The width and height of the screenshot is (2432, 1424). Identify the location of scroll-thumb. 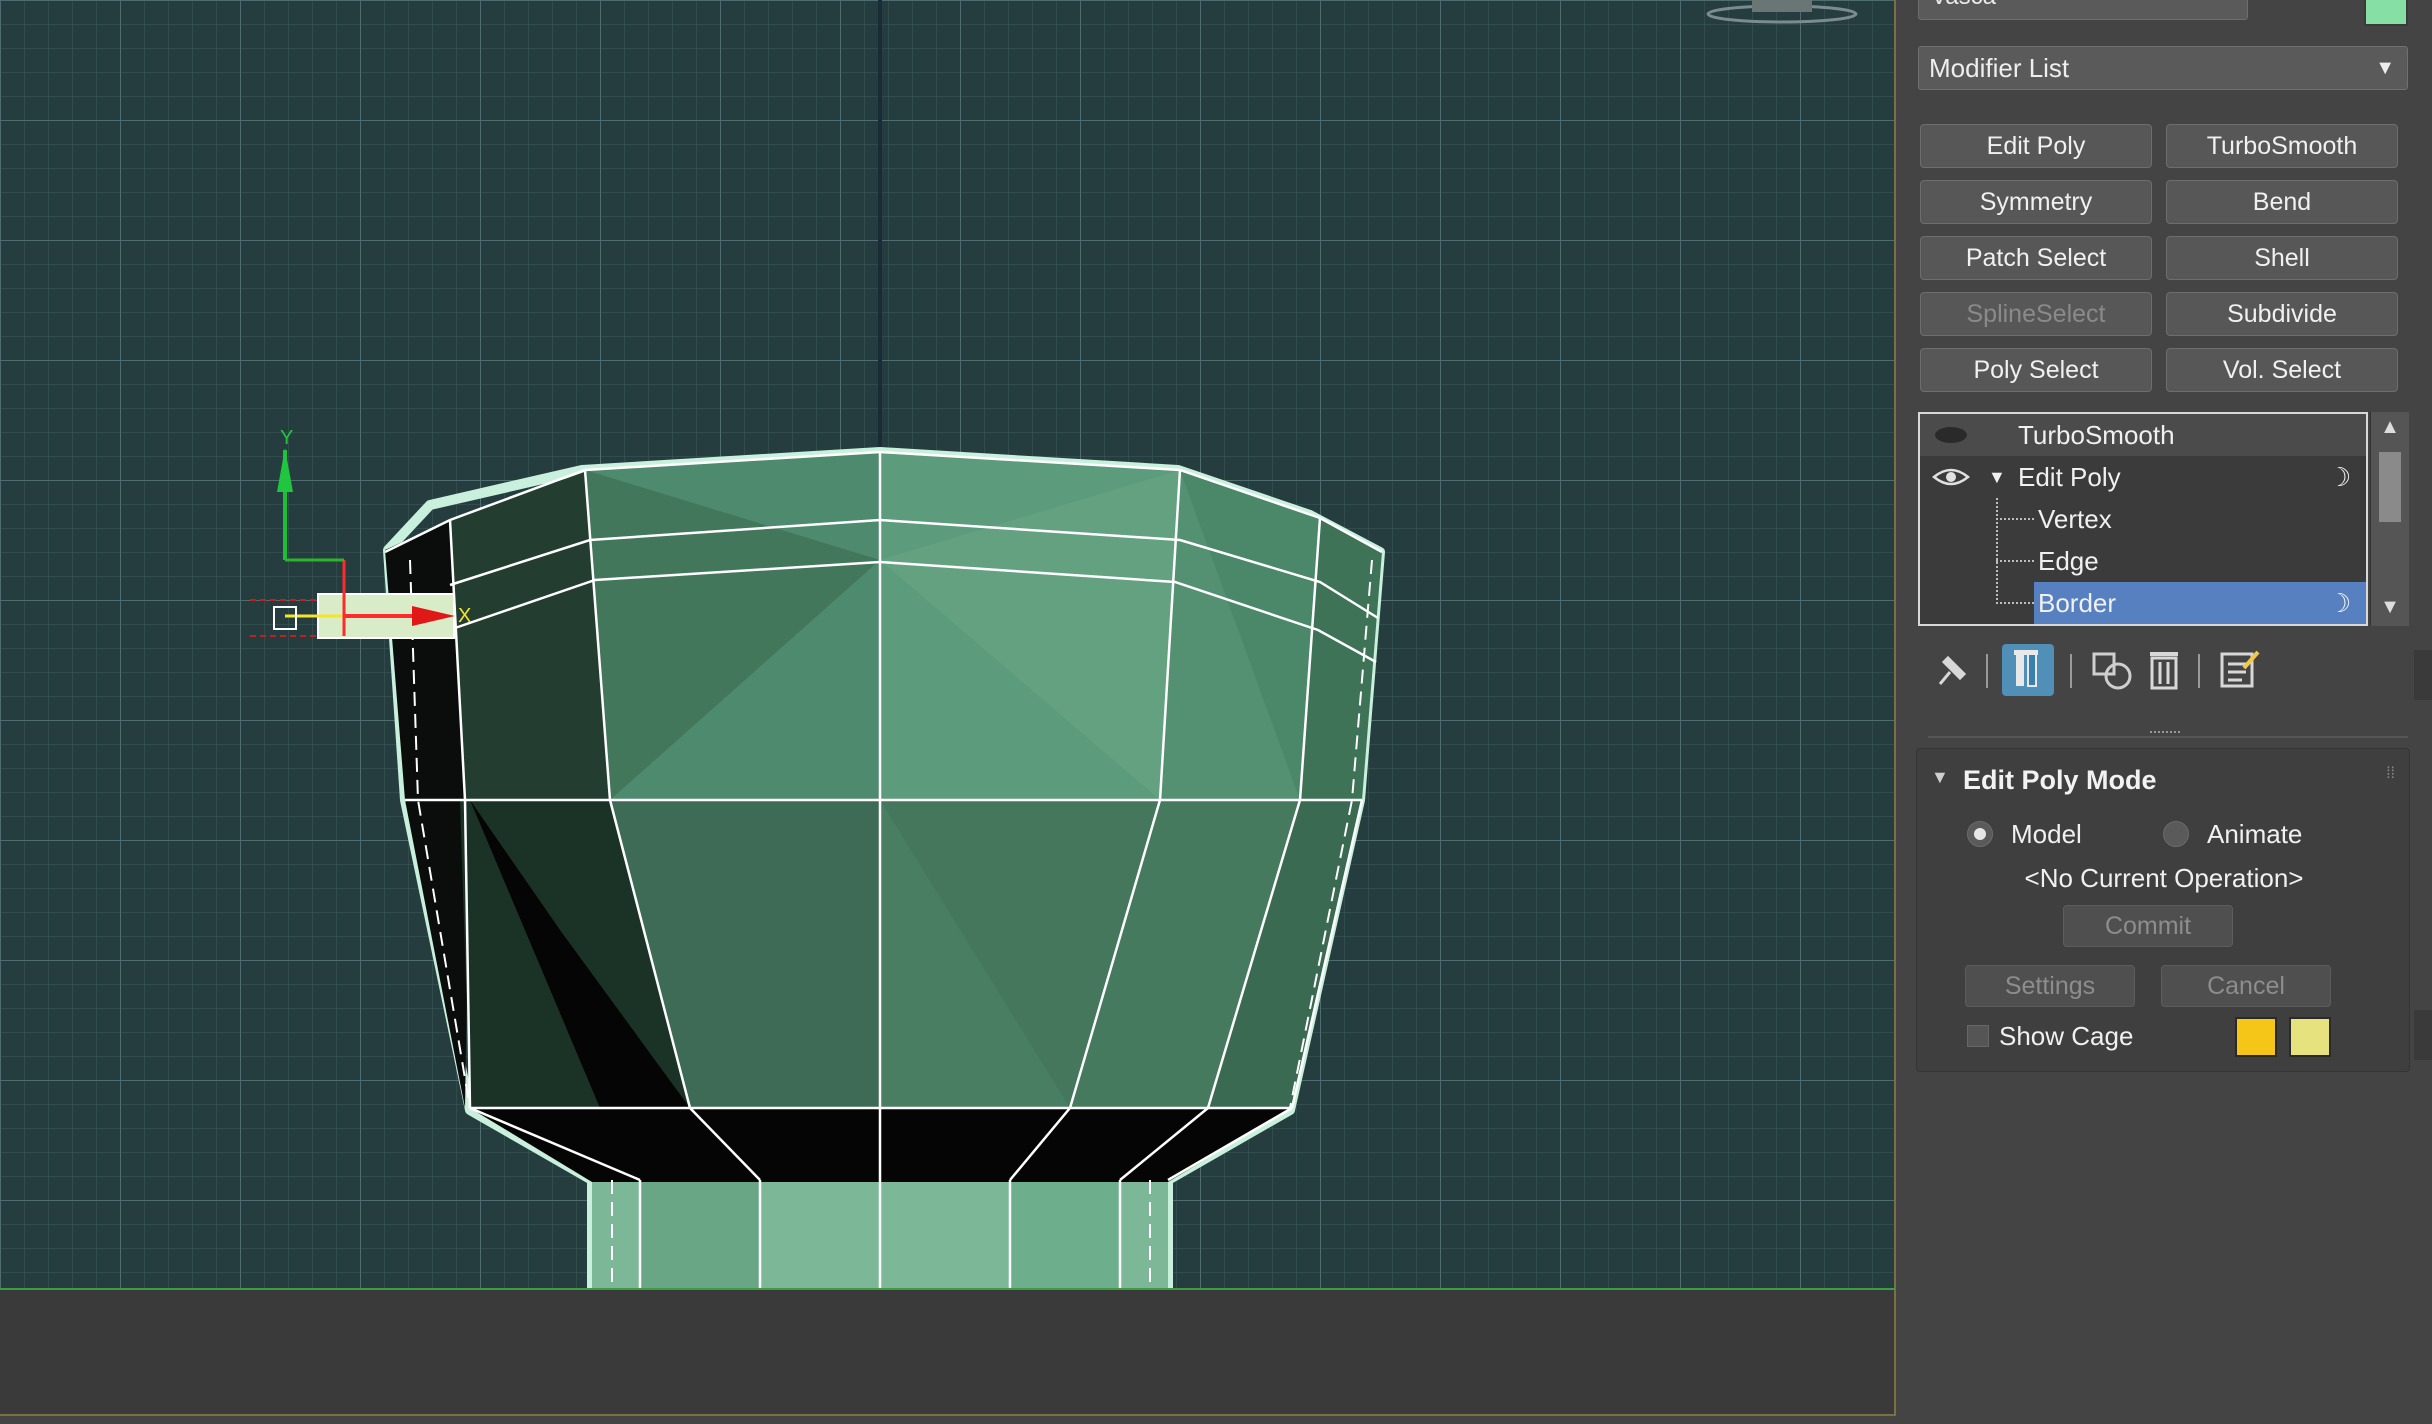
(2390, 487).